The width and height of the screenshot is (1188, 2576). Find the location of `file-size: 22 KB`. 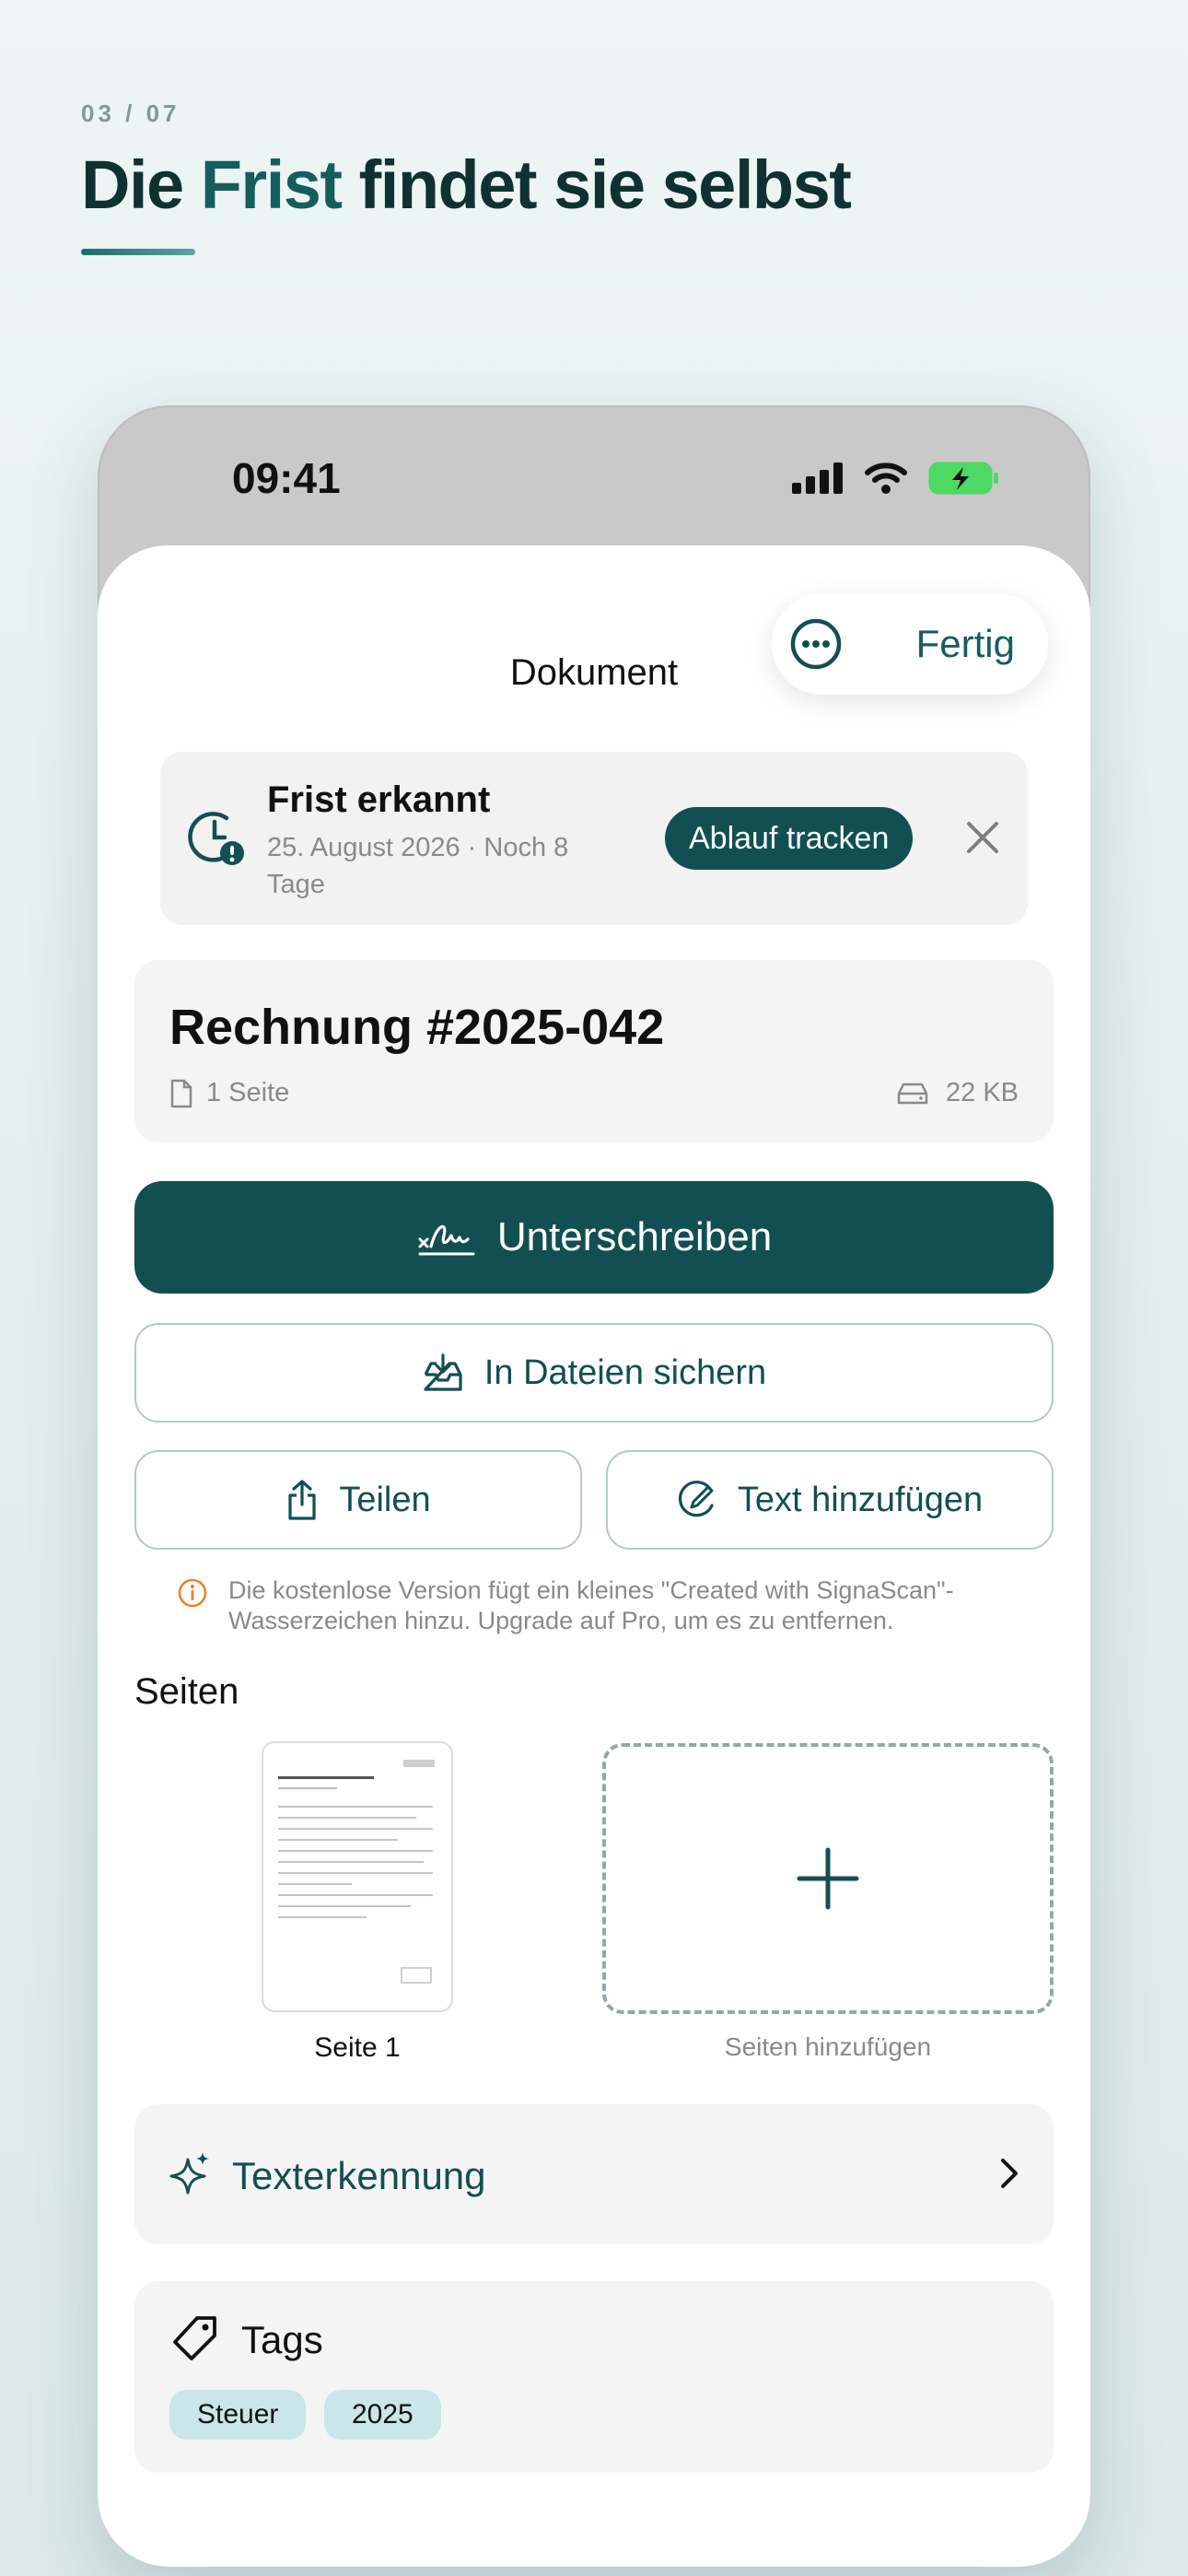

file-size: 22 KB is located at coordinates (957, 1093).